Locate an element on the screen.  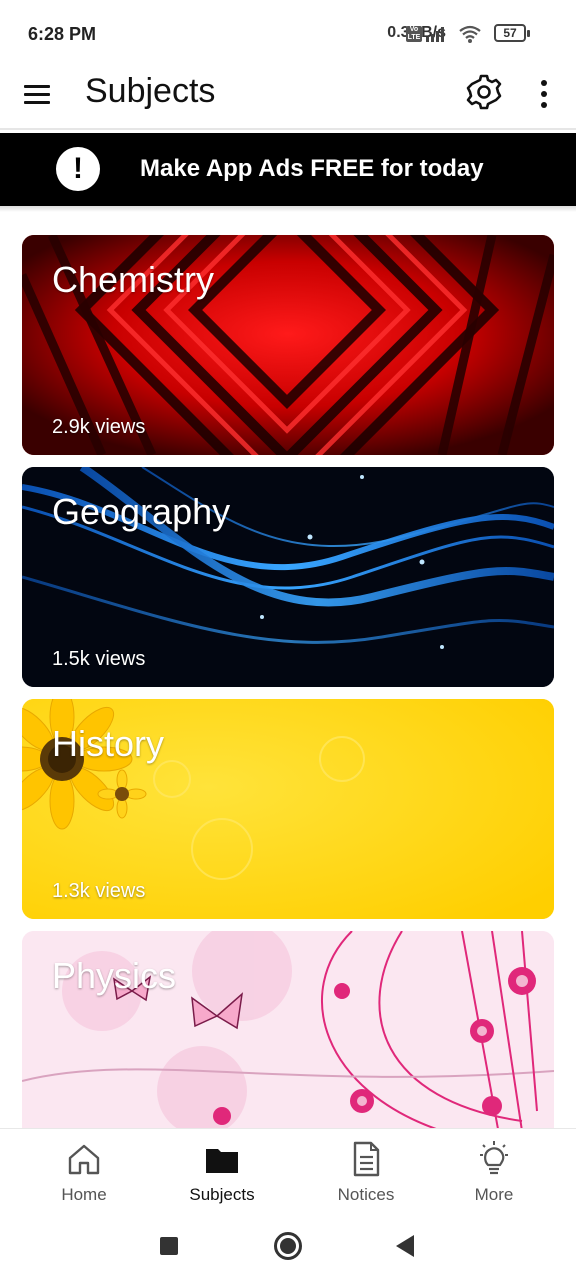
more-vert-icon is located at coordinates (544, 94).